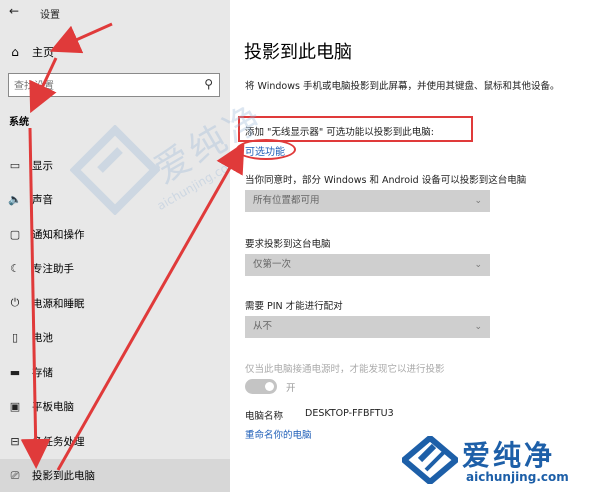  Describe the element at coordinates (31, 52) in the screenshot. I see `sidebar-item-home: ⌂ 主页` at that location.